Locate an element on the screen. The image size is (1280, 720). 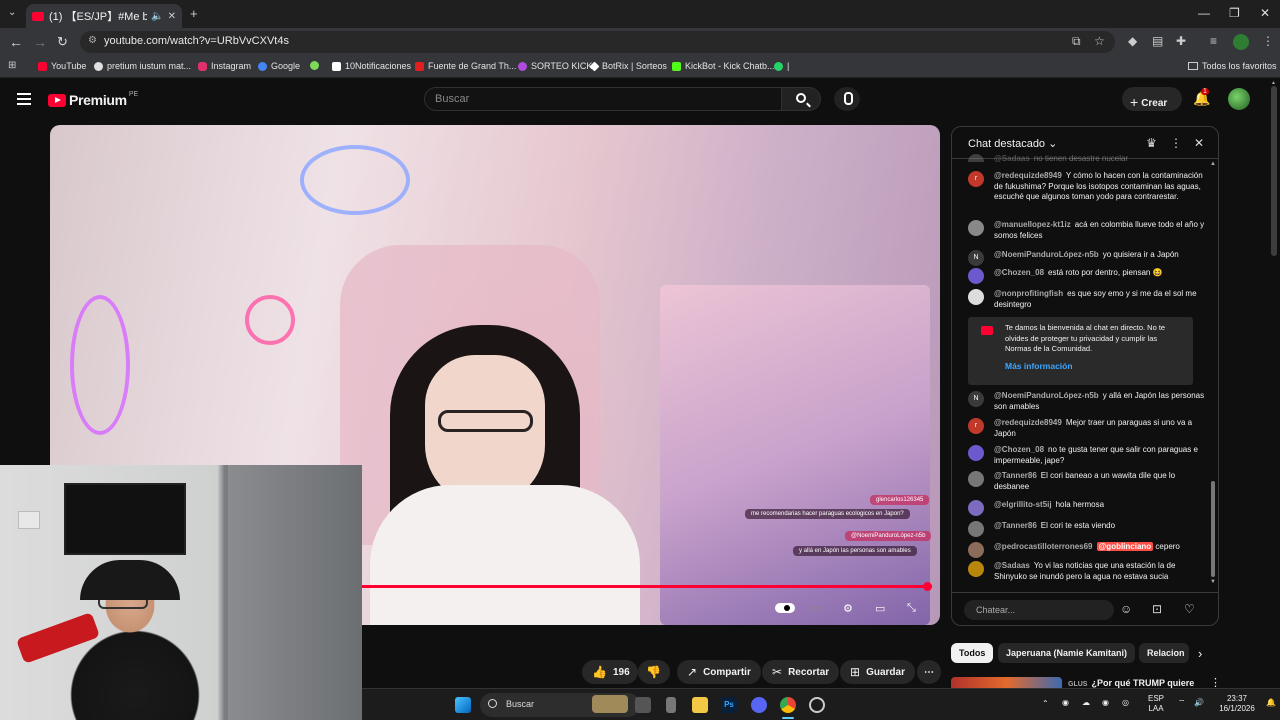
speaker-icon: 🔈 is located at coordinates (157, 16).